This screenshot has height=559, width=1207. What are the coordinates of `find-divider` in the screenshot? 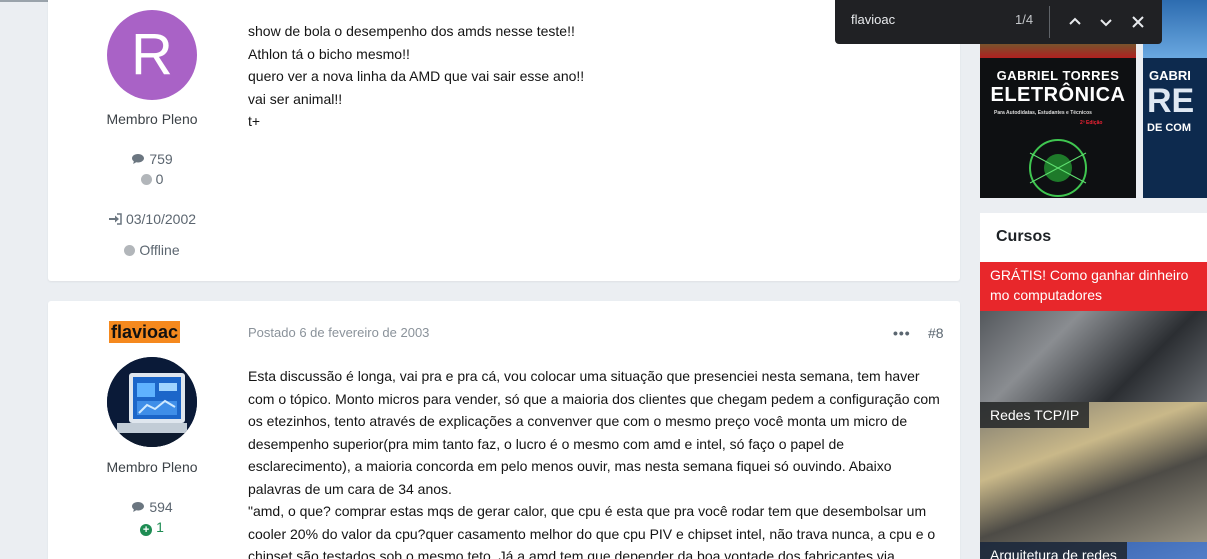 It's located at (1049, 22).